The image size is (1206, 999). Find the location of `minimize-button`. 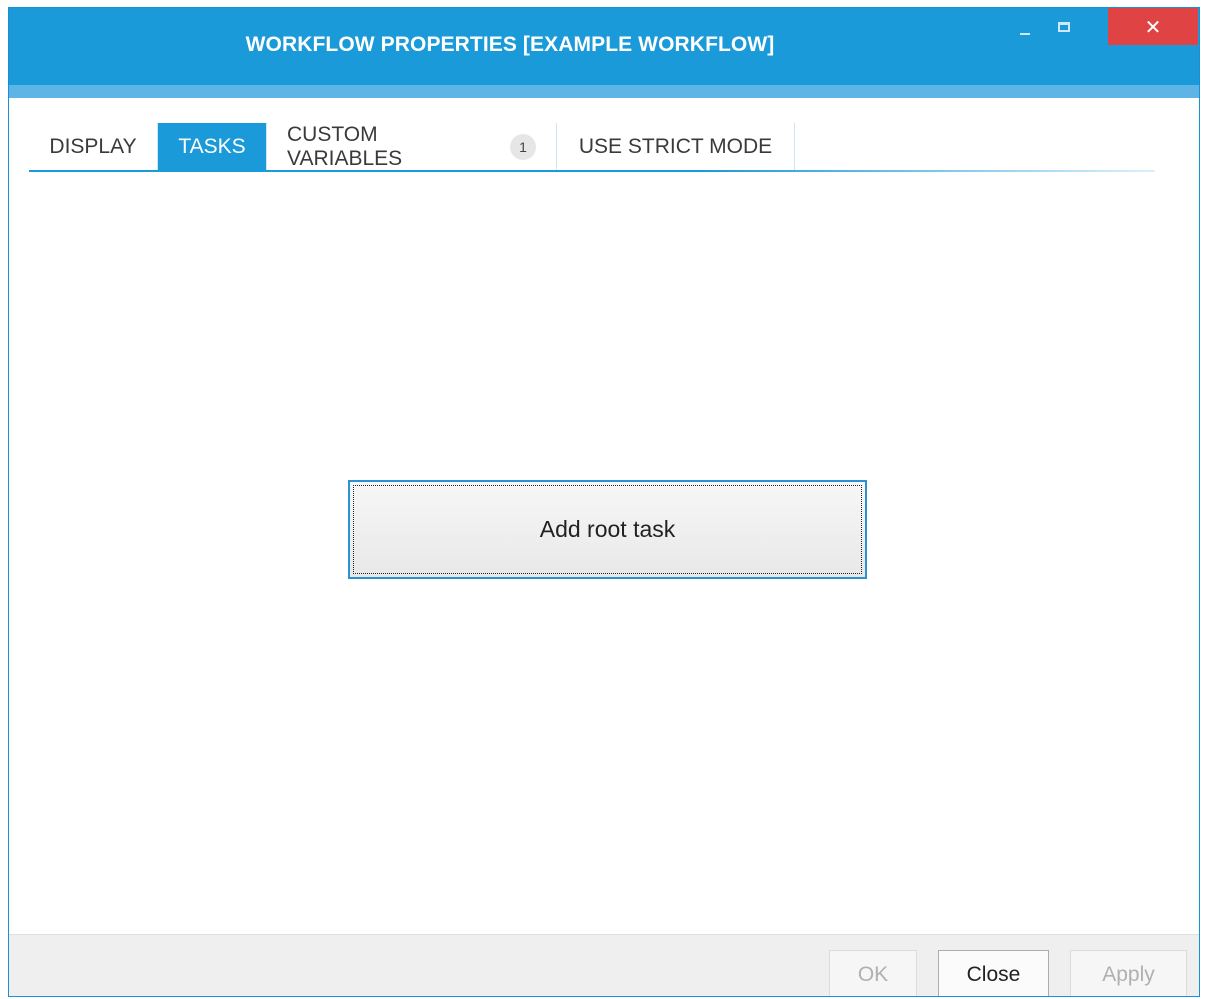

minimize-button is located at coordinates (1025, 27).